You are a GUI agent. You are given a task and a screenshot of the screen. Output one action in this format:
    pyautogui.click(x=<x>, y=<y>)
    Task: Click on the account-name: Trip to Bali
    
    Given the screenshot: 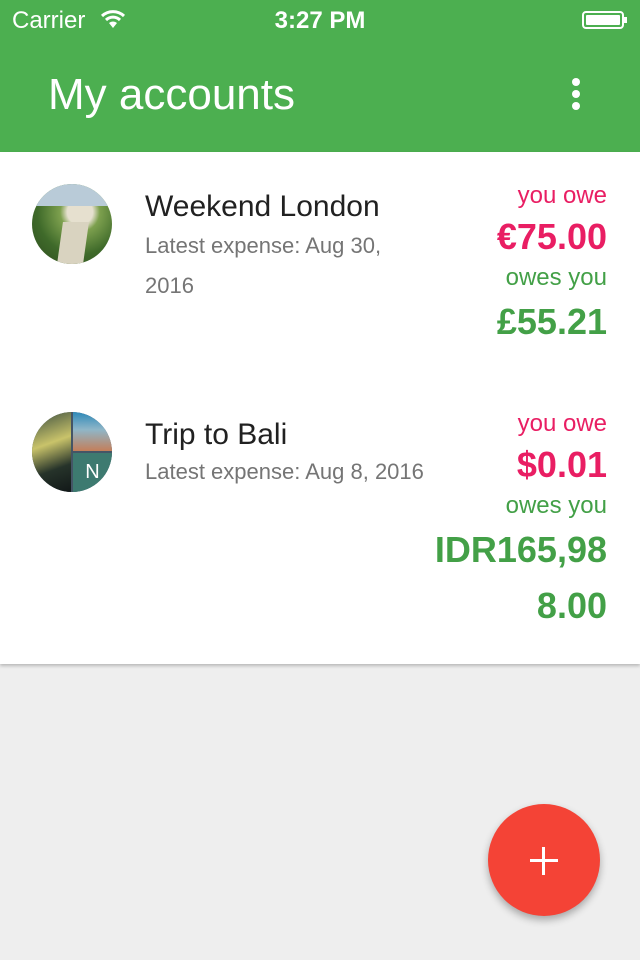 What is the action you would take?
    pyautogui.click(x=216, y=434)
    